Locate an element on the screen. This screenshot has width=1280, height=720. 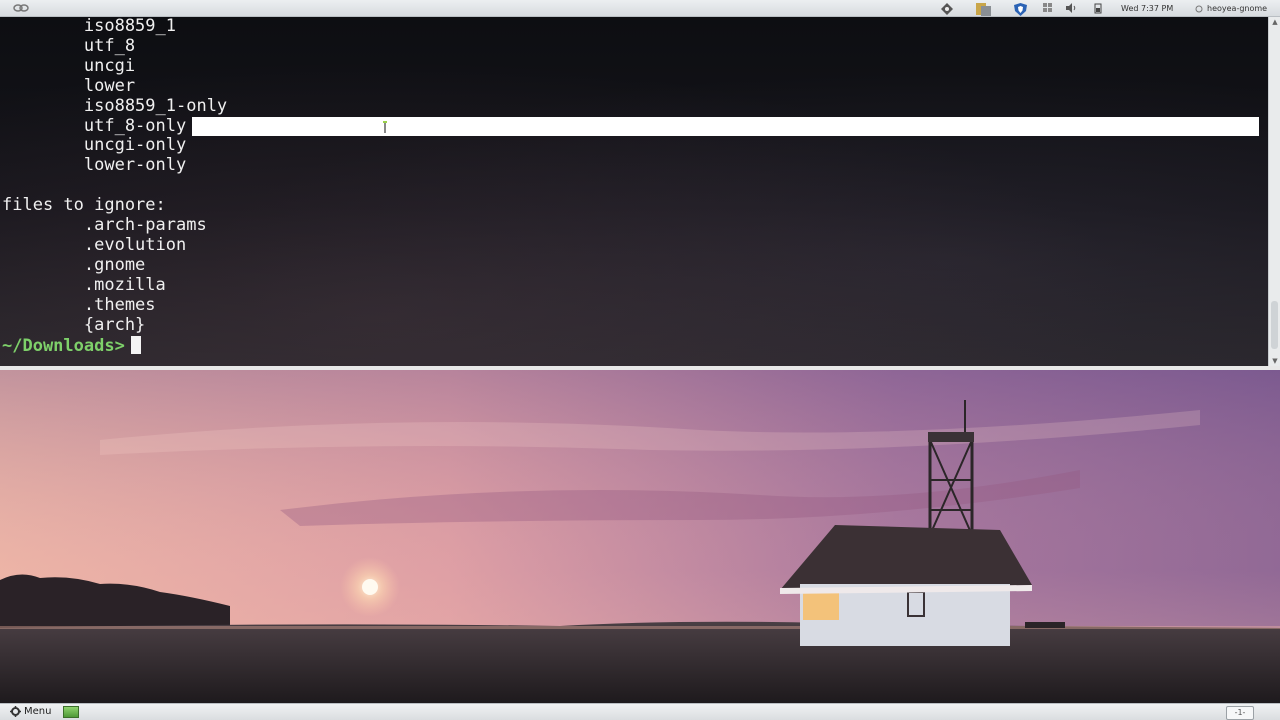
terminal-line: .evolution is located at coordinates (94, 244).